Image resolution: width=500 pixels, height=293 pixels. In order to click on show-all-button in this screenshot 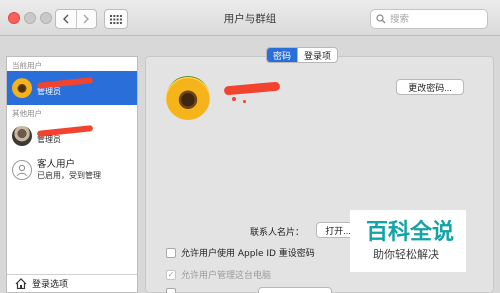, I will do `click(116, 19)`.